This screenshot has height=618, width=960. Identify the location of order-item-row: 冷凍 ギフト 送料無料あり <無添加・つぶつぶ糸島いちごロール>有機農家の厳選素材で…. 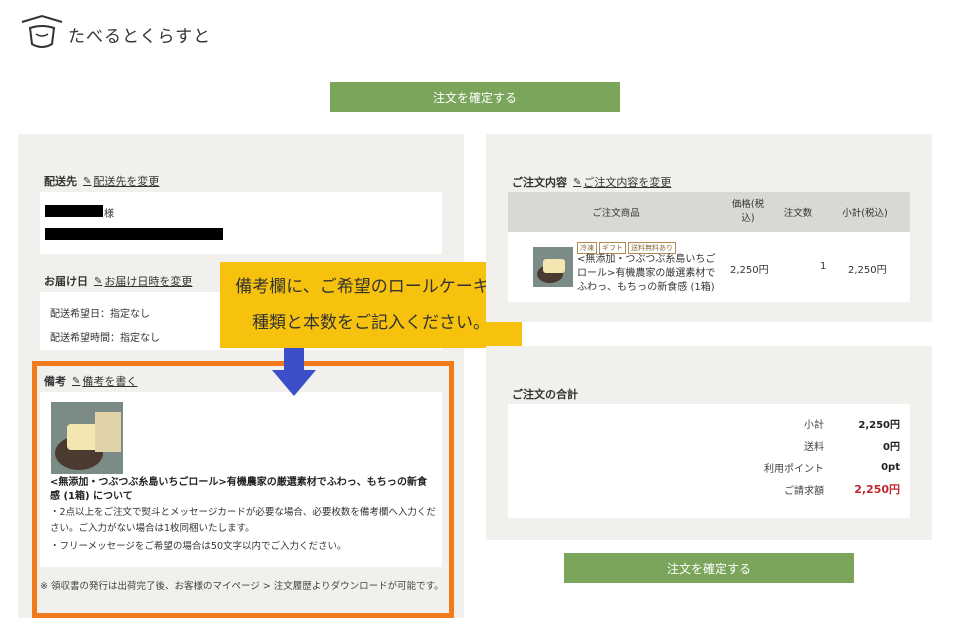
(709, 267).